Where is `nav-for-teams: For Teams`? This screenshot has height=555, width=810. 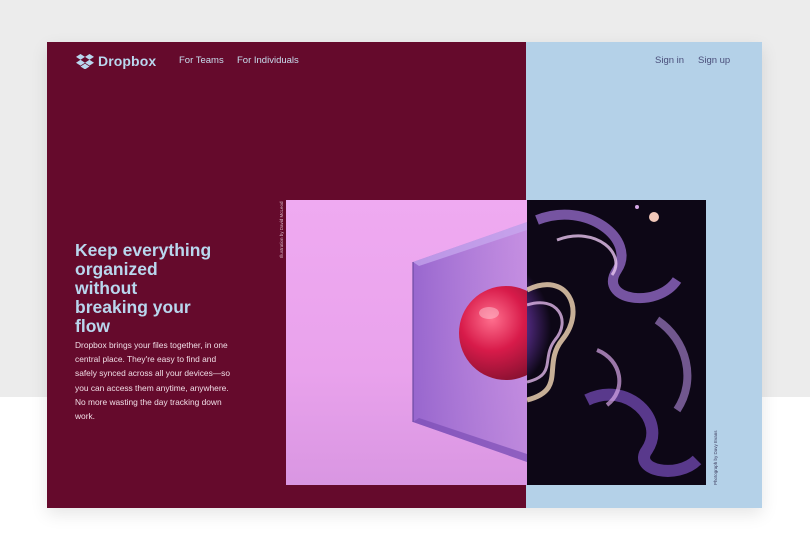 nav-for-teams: For Teams is located at coordinates (201, 60).